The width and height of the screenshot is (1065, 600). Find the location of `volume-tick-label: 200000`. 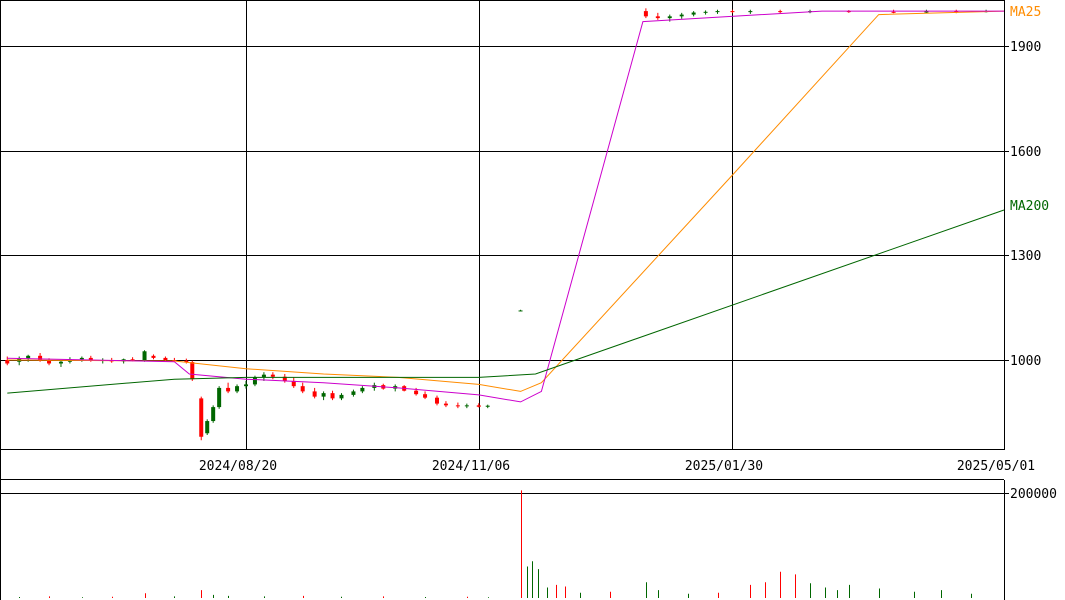

volume-tick-label: 200000 is located at coordinates (1033, 494).